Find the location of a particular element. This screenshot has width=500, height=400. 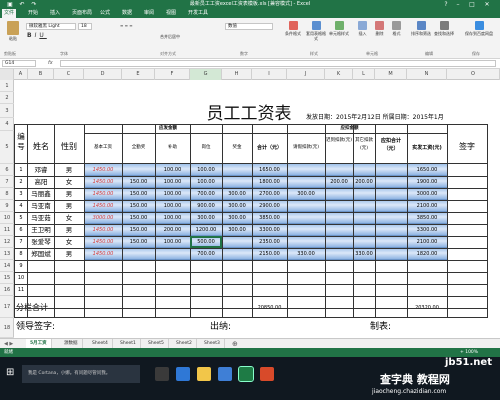

sort-filter-button: 排序和筛选 is located at coordinates (421, 28).